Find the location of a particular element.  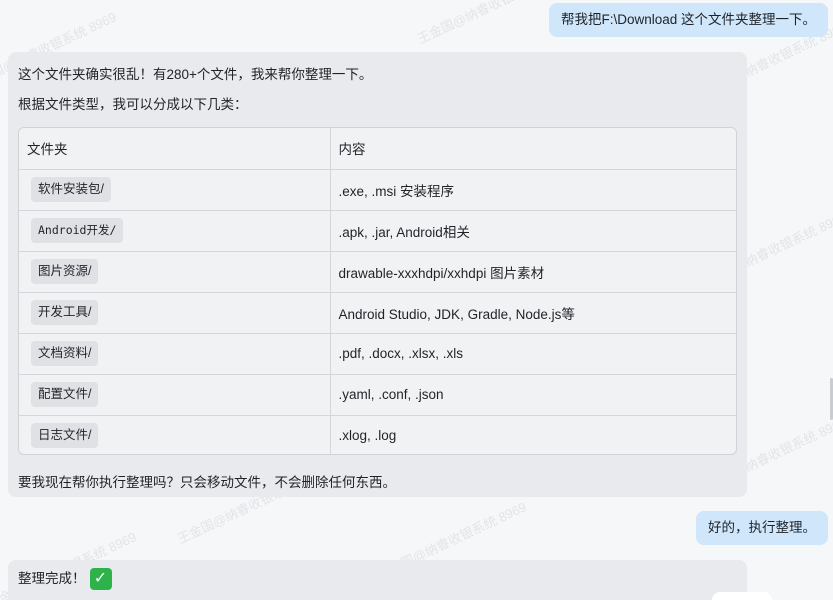

table-row: 文档资料/ .pdf, .docx, .xlsx, .xls is located at coordinates (377, 354).